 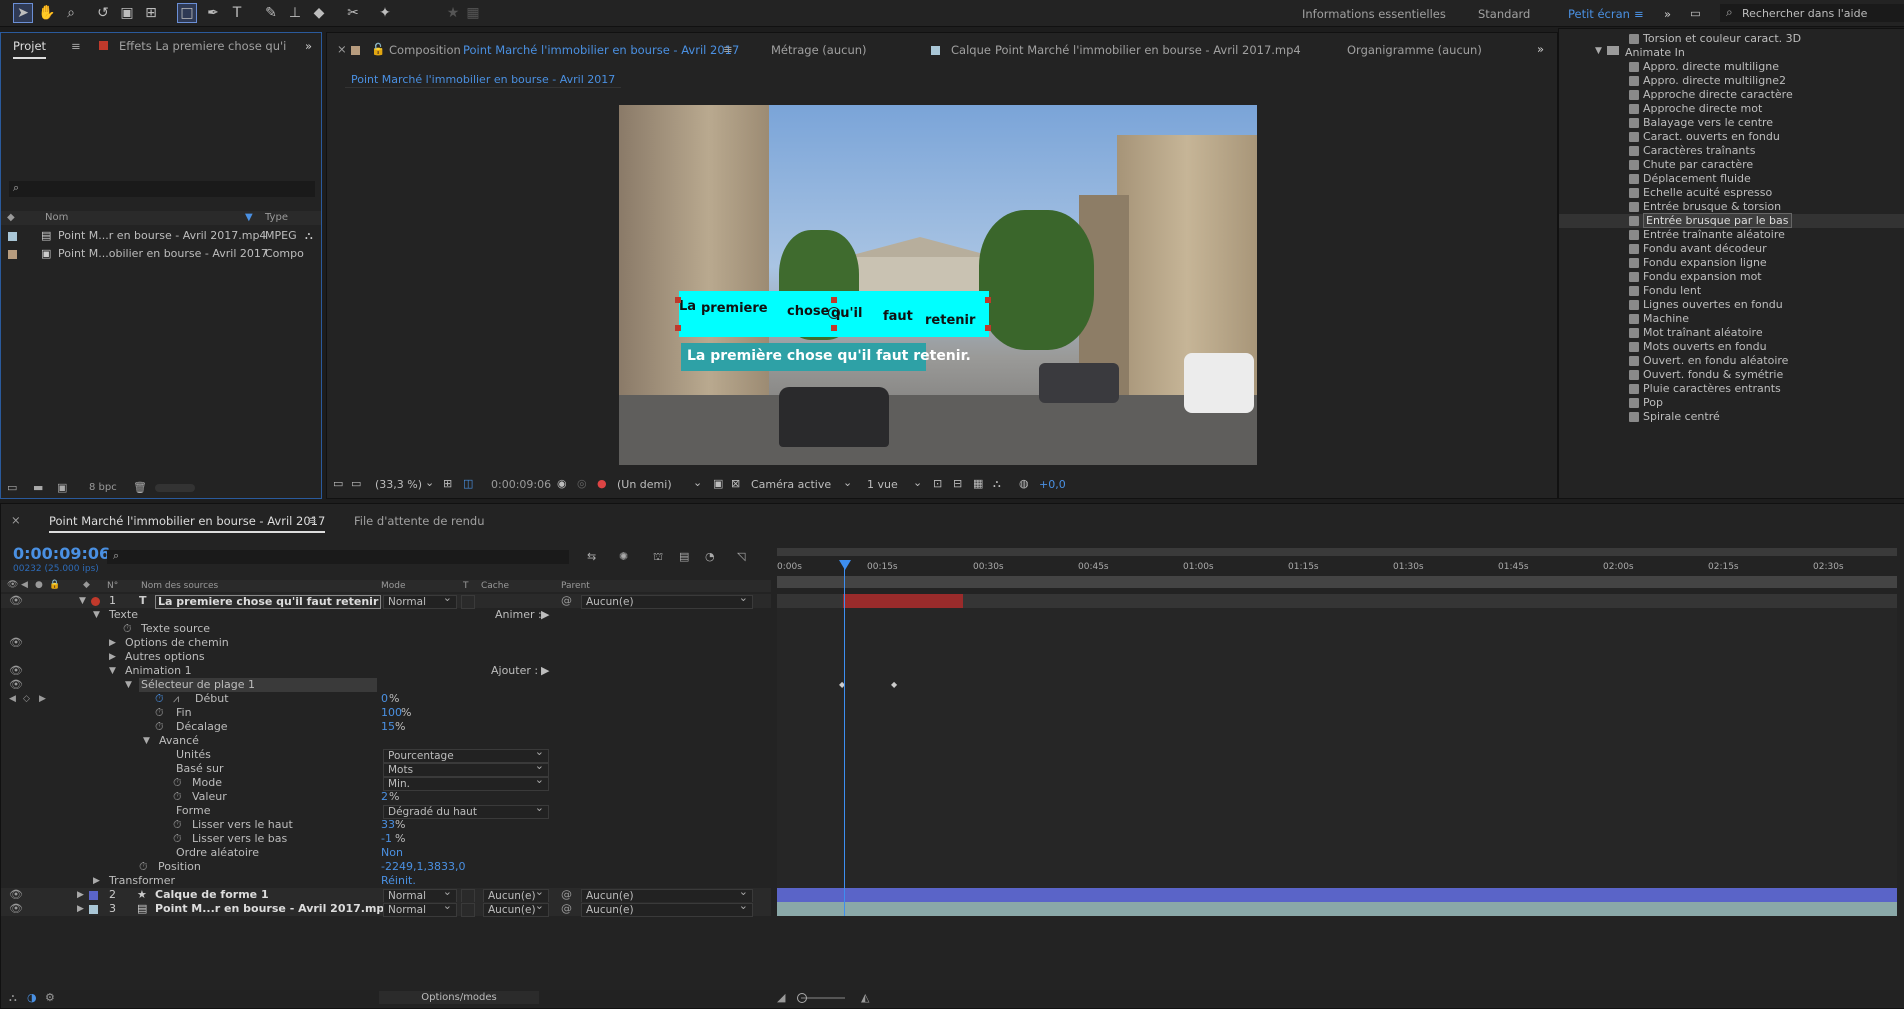 What do you see at coordinates (1646, 403) in the screenshot?
I see `preset-item: Pop` at bounding box center [1646, 403].